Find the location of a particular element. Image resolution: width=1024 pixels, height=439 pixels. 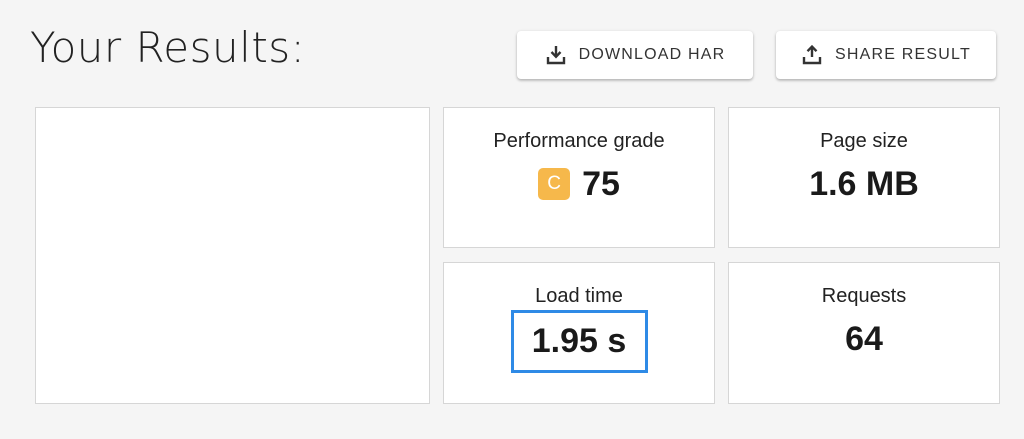

performance-grade-label: Performance grade is located at coordinates (579, 141).